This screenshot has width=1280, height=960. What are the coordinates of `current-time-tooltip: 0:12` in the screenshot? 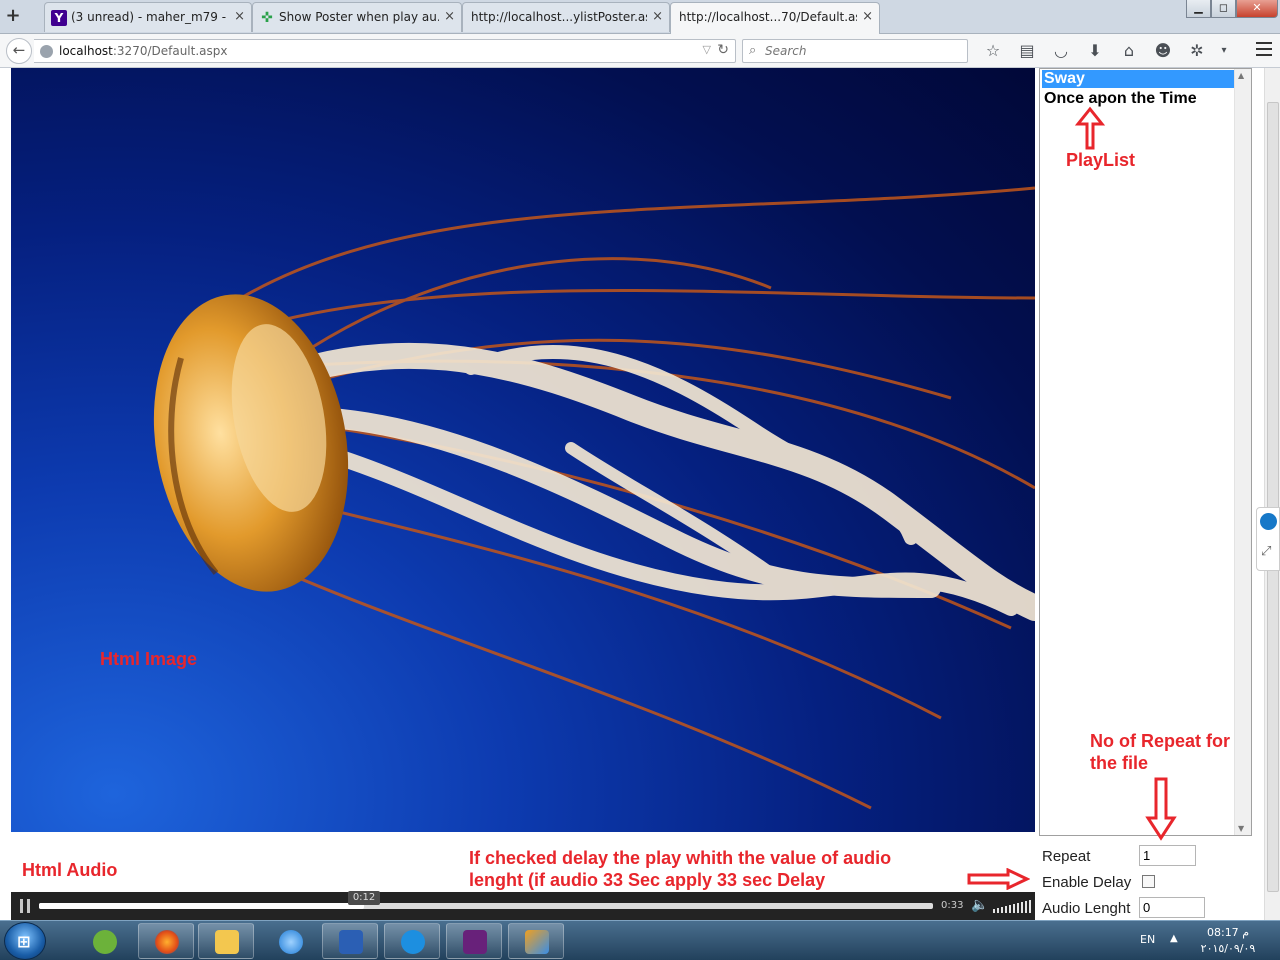 It's located at (364, 898).